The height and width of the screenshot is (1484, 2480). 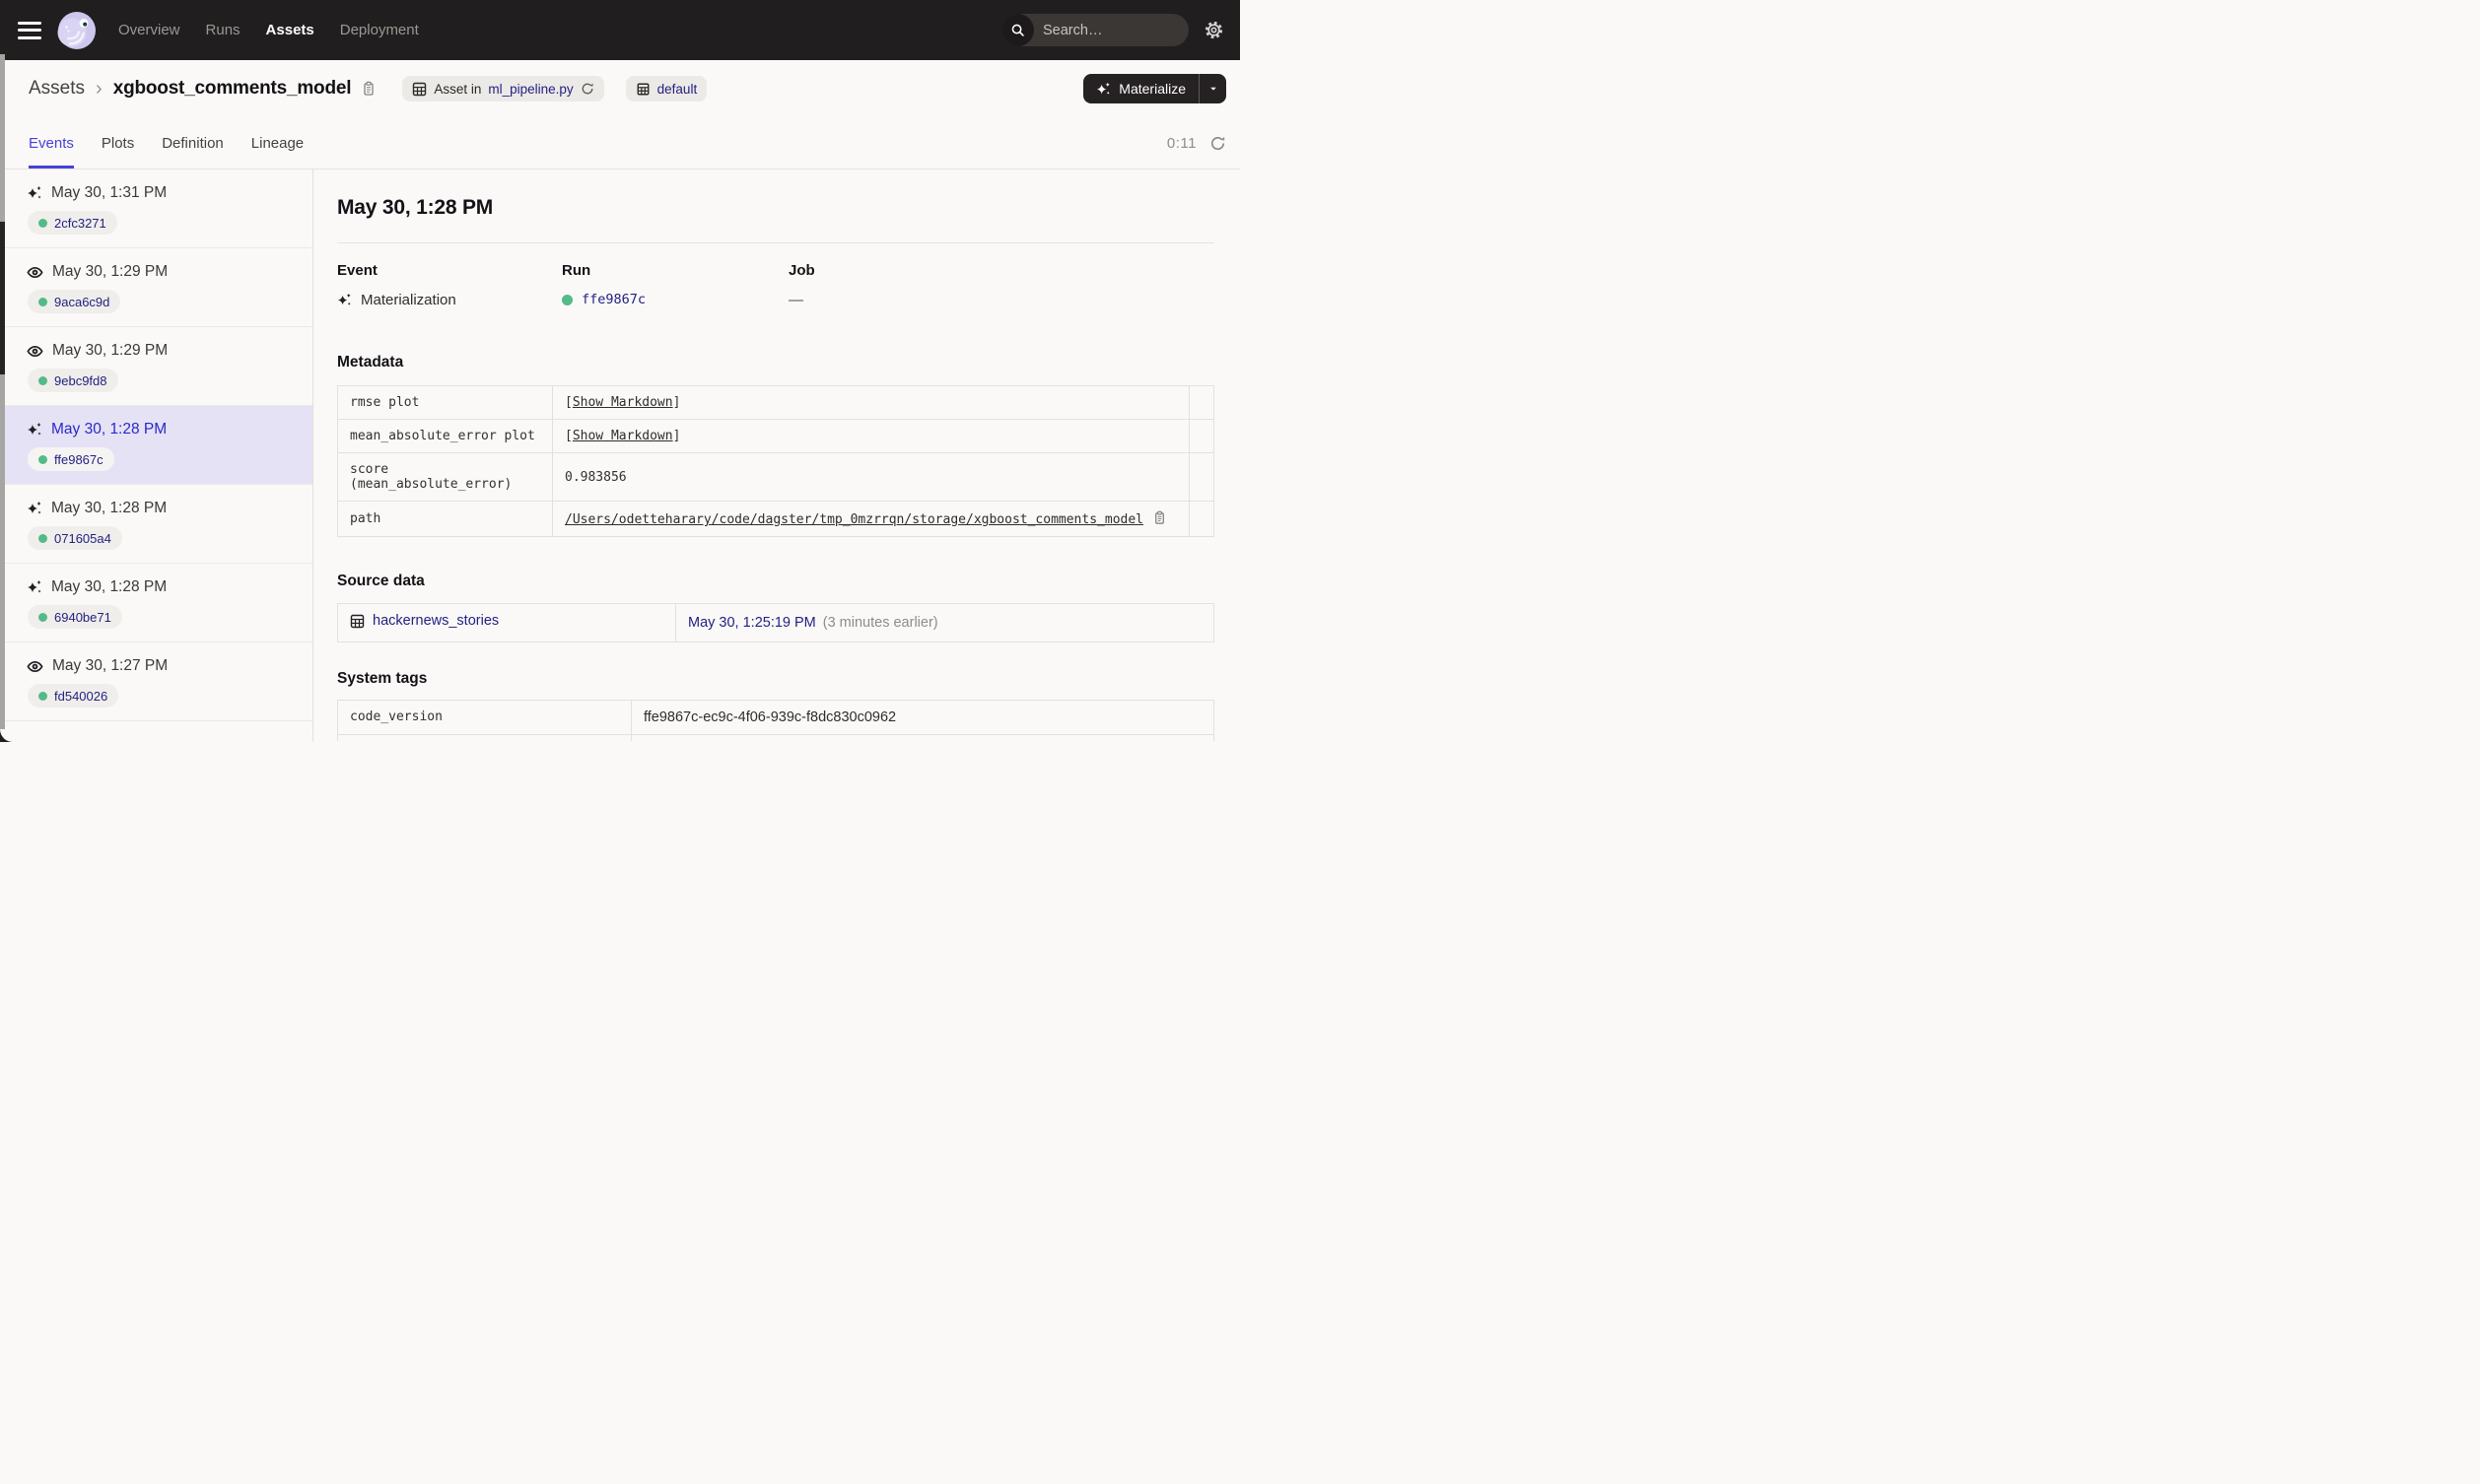 What do you see at coordinates (156, 366) in the screenshot?
I see `event-list-item: May 30, 1:29 PM 9ebc9fd8` at bounding box center [156, 366].